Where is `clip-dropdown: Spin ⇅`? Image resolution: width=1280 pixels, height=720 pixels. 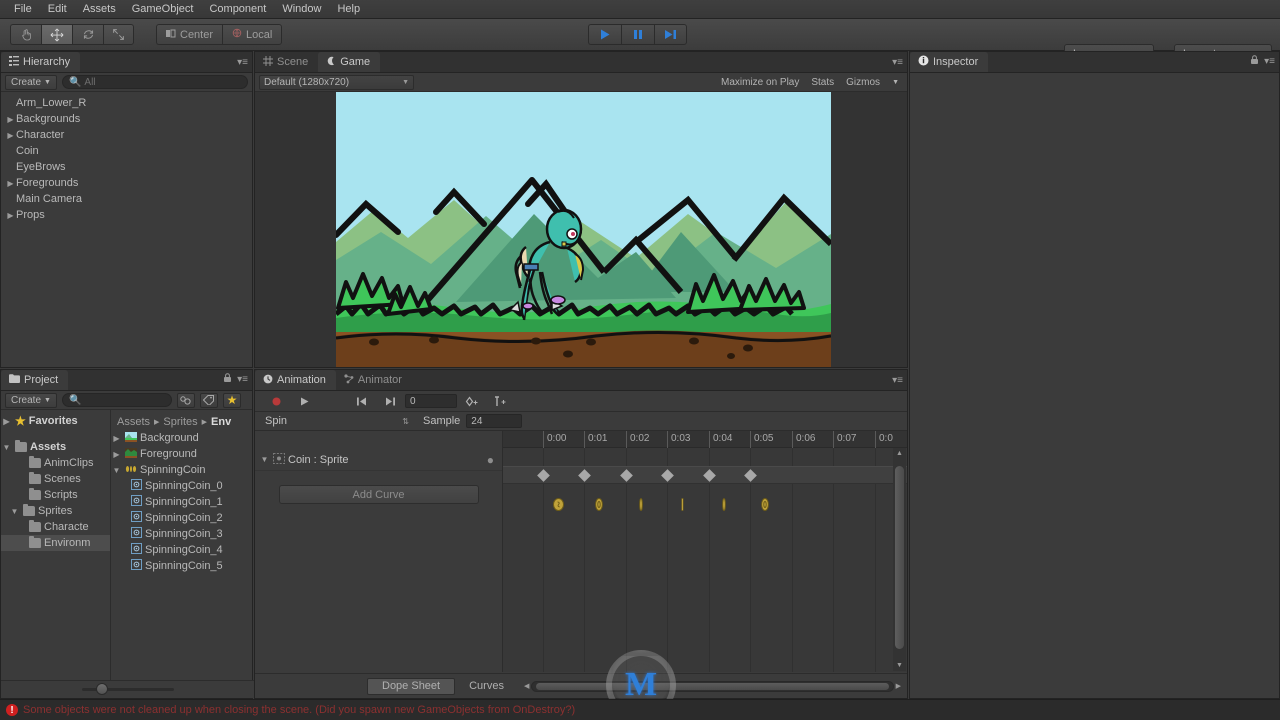 clip-dropdown: Spin ⇅ is located at coordinates (337, 421).